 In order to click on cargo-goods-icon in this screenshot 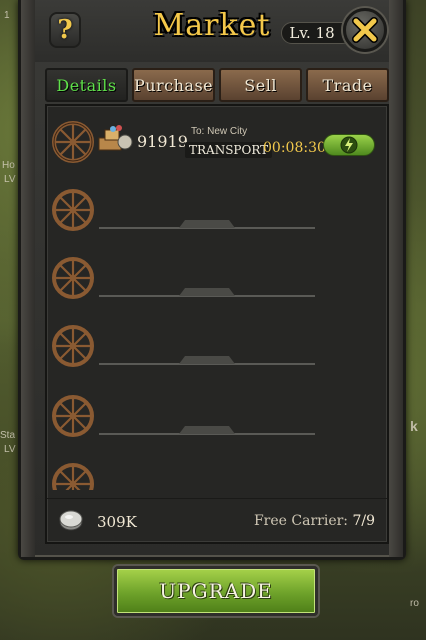, I will do `click(115, 138)`.